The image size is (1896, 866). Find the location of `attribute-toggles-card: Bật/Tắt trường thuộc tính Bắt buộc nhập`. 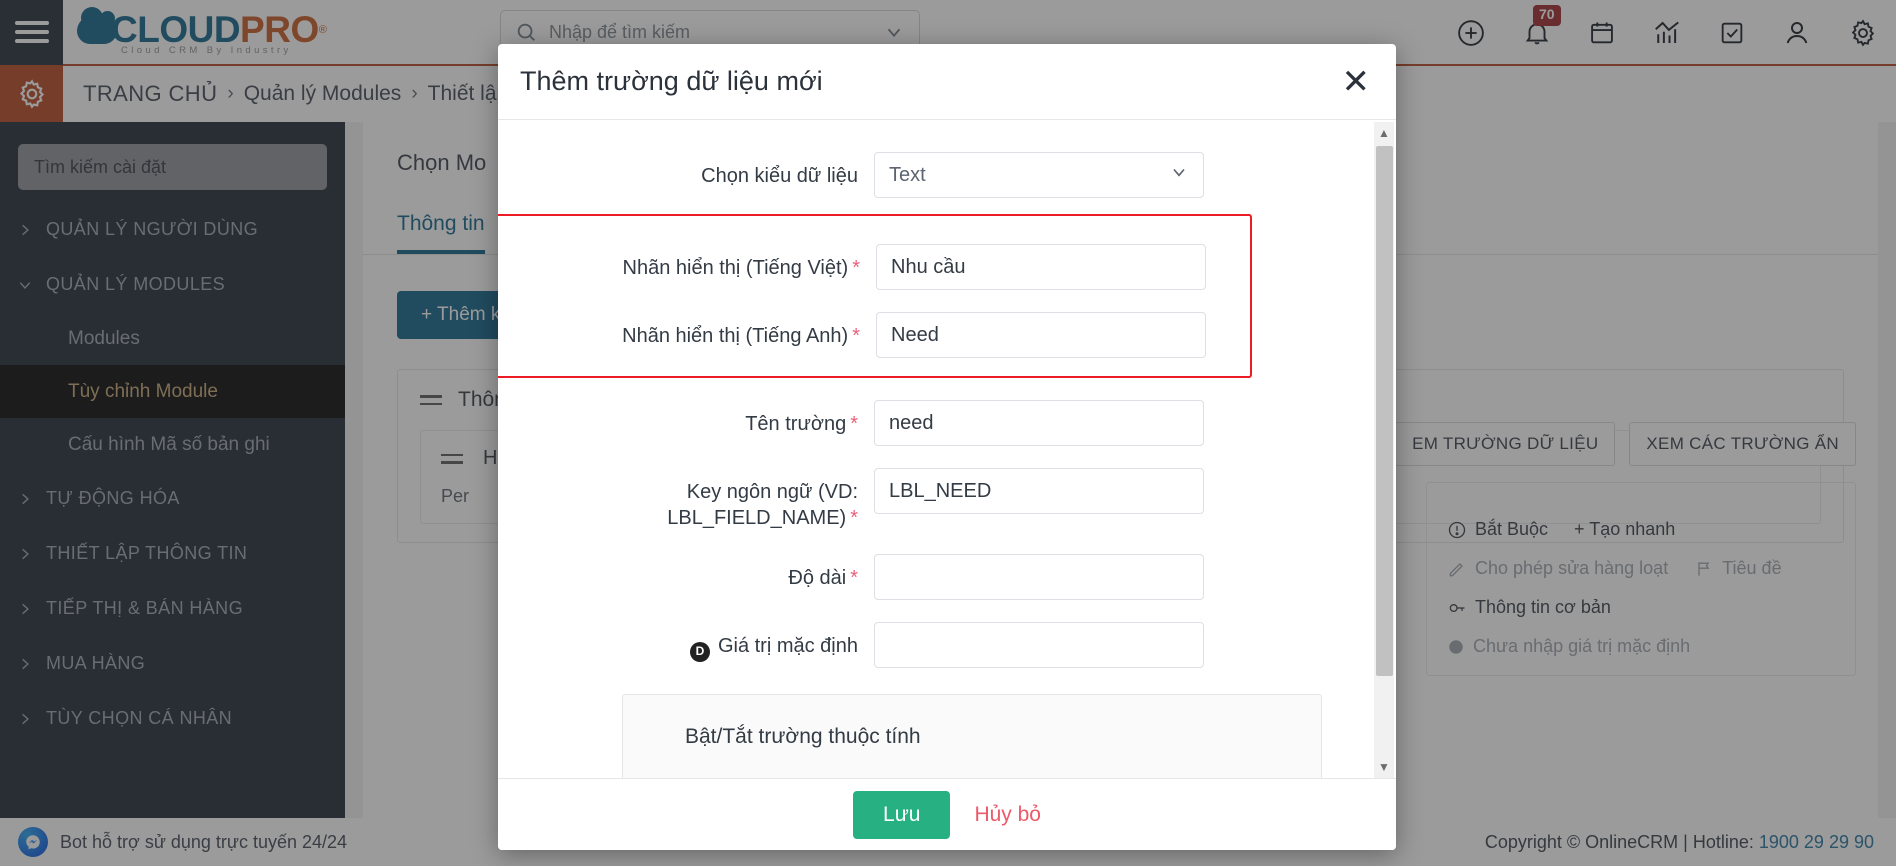

attribute-toggles-card: Bật/Tắt trường thuộc tính Bắt buộc nhập is located at coordinates (972, 735).